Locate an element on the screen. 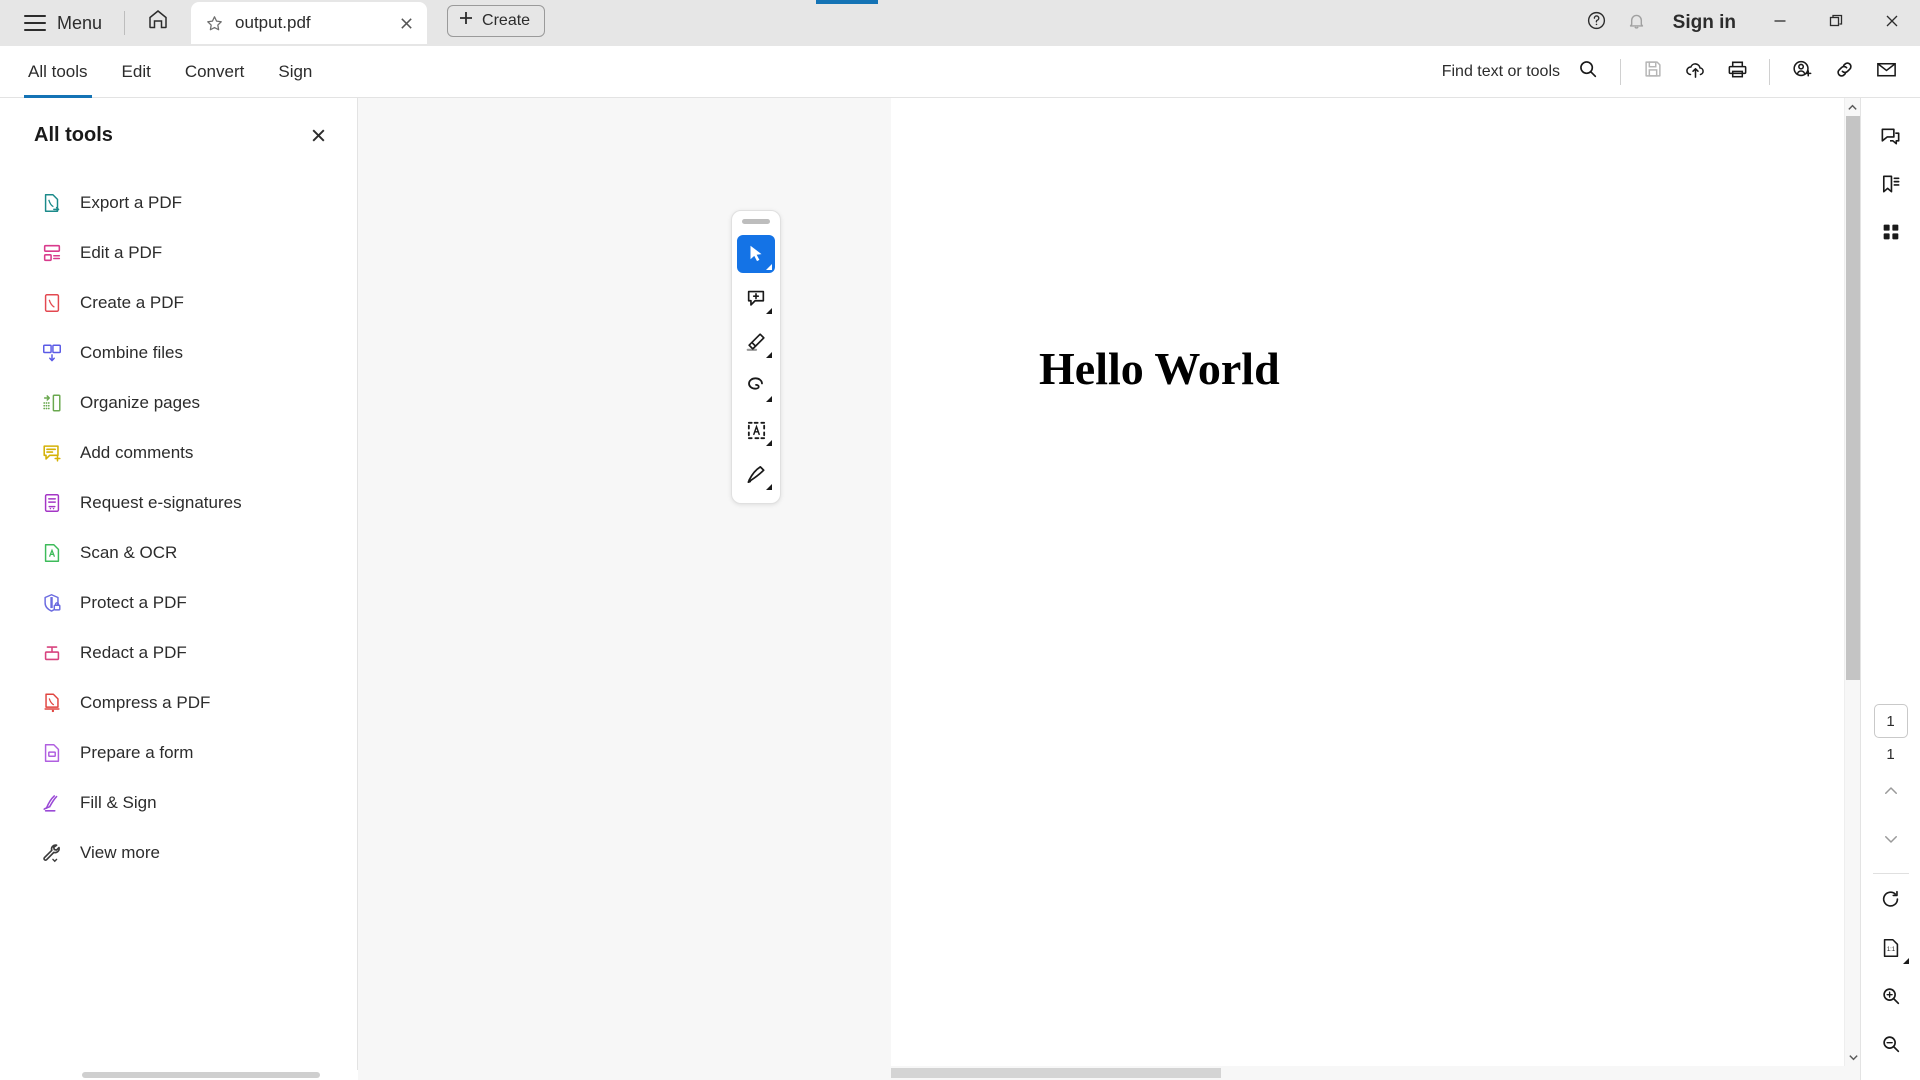  previous-page-button is located at coordinates (1891, 791).